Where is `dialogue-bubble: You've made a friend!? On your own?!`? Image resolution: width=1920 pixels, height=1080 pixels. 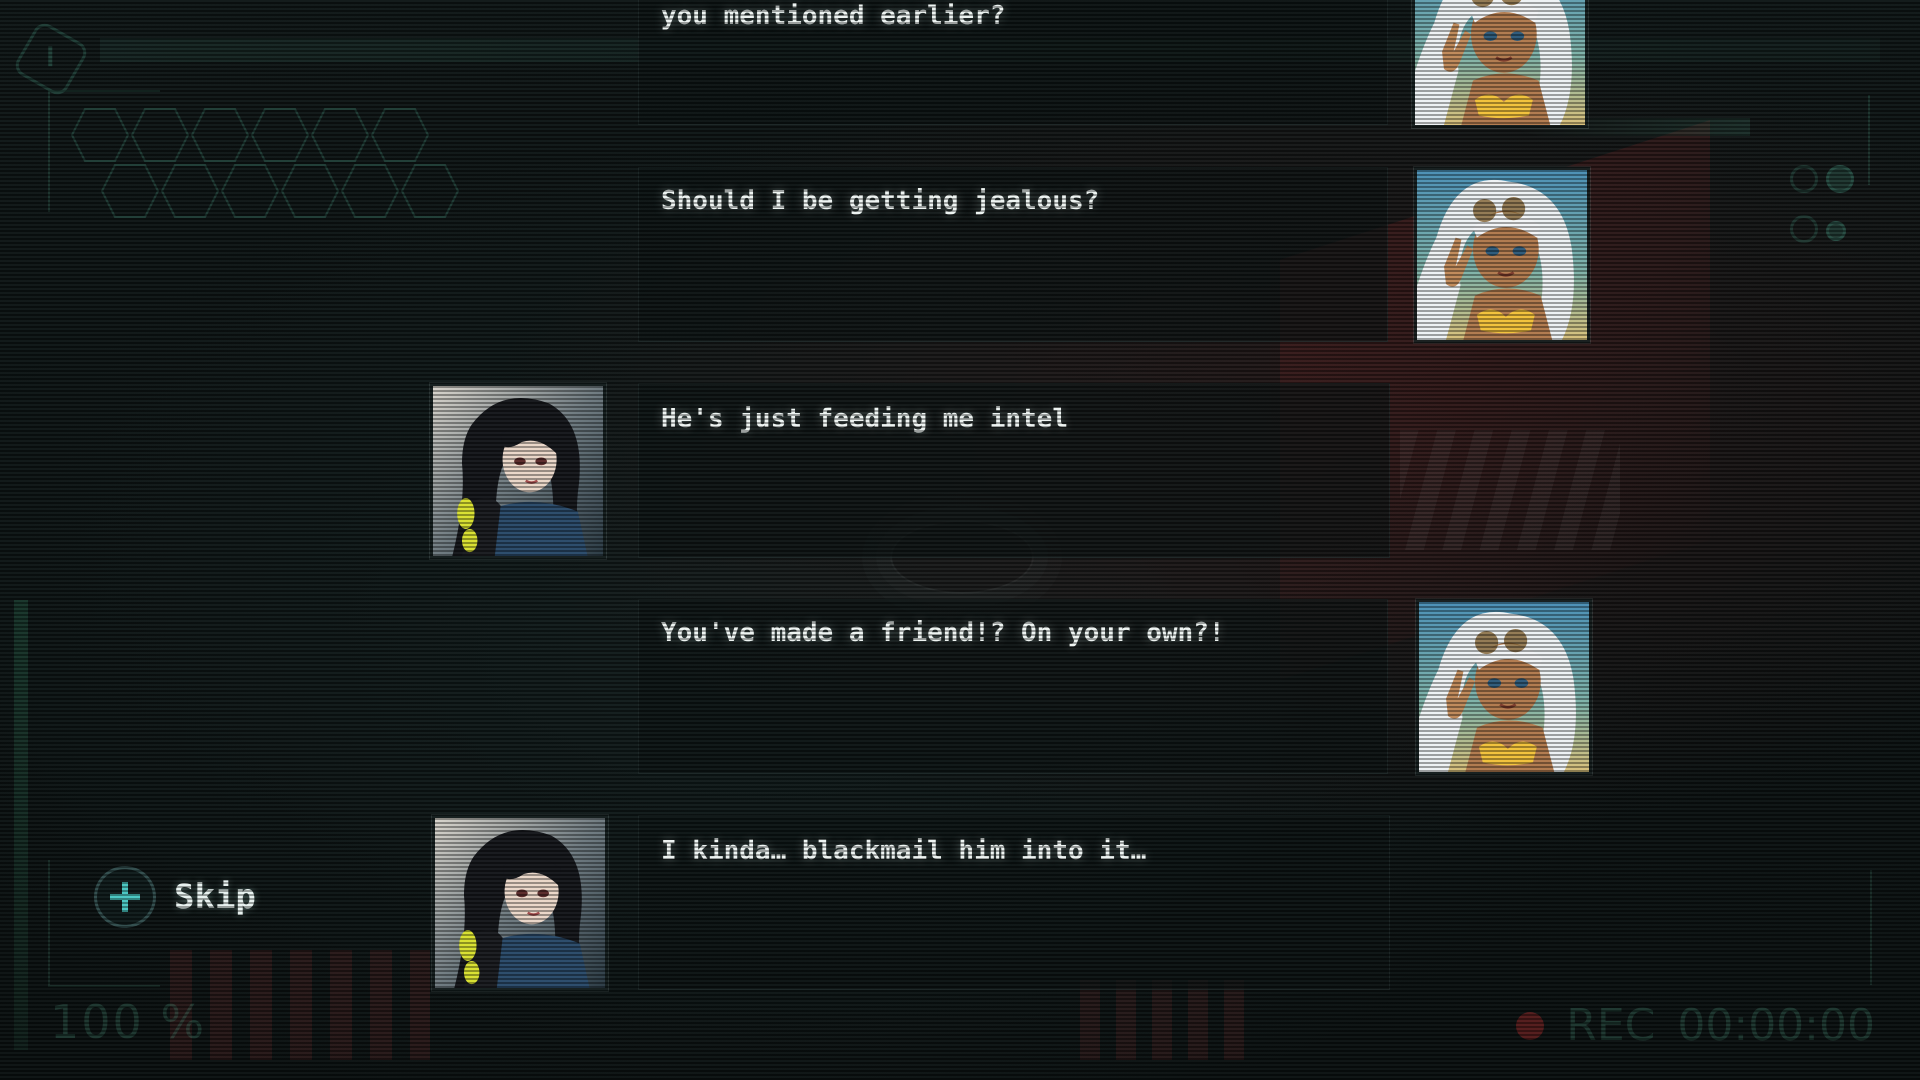 dialogue-bubble: You've made a friend!? On your own?! is located at coordinates (1013, 686).